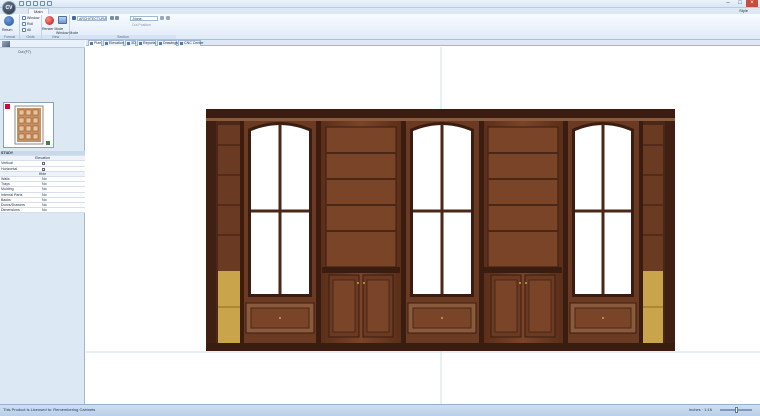 Image resolution: width=760 pixels, height=416 pixels. Describe the element at coordinates (24, 52) in the screenshot. I see `cut-label: Cut (F7)` at that location.